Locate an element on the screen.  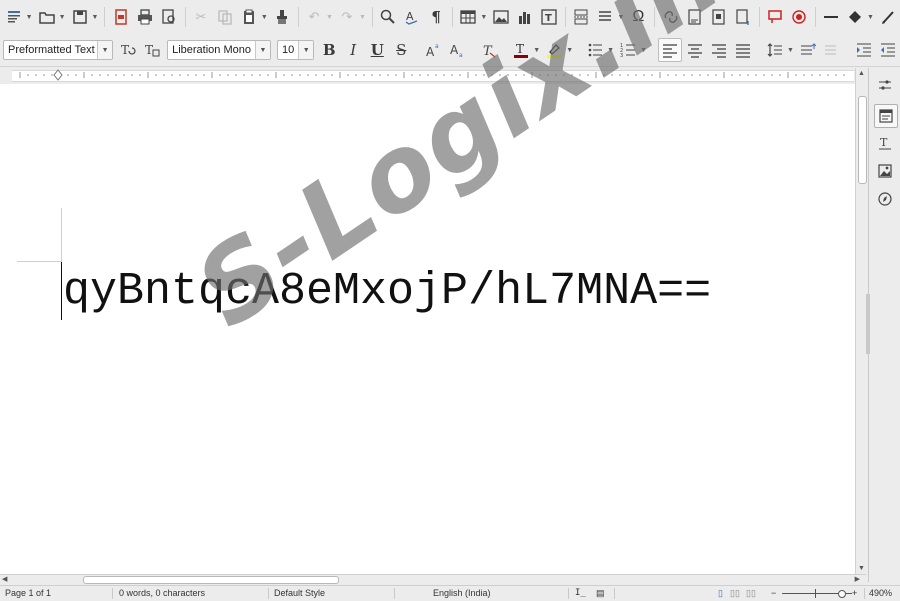
insert-field-dropdown-arrow: ▼ is located at coordinates (620, 17).